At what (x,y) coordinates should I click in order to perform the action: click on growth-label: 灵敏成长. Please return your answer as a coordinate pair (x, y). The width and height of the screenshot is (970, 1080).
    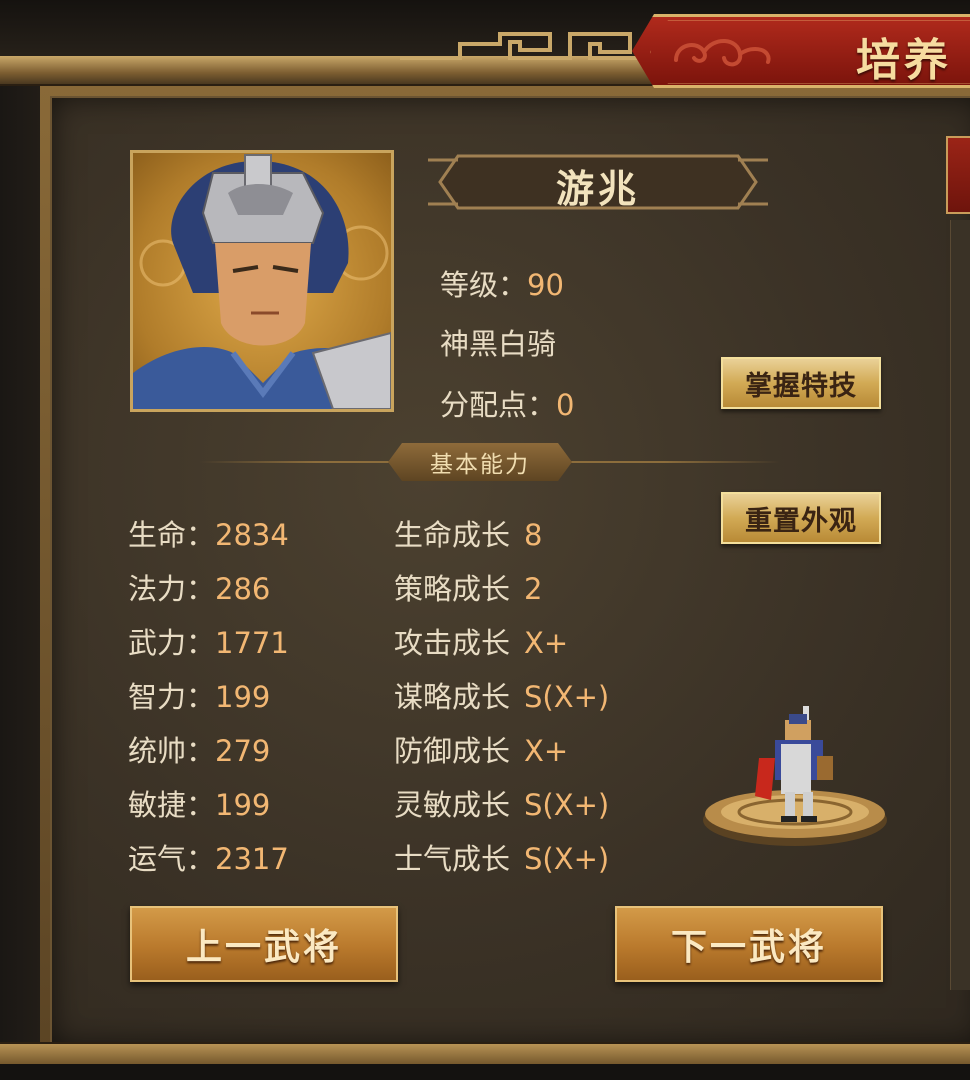
    Looking at the image, I should click on (452, 805).